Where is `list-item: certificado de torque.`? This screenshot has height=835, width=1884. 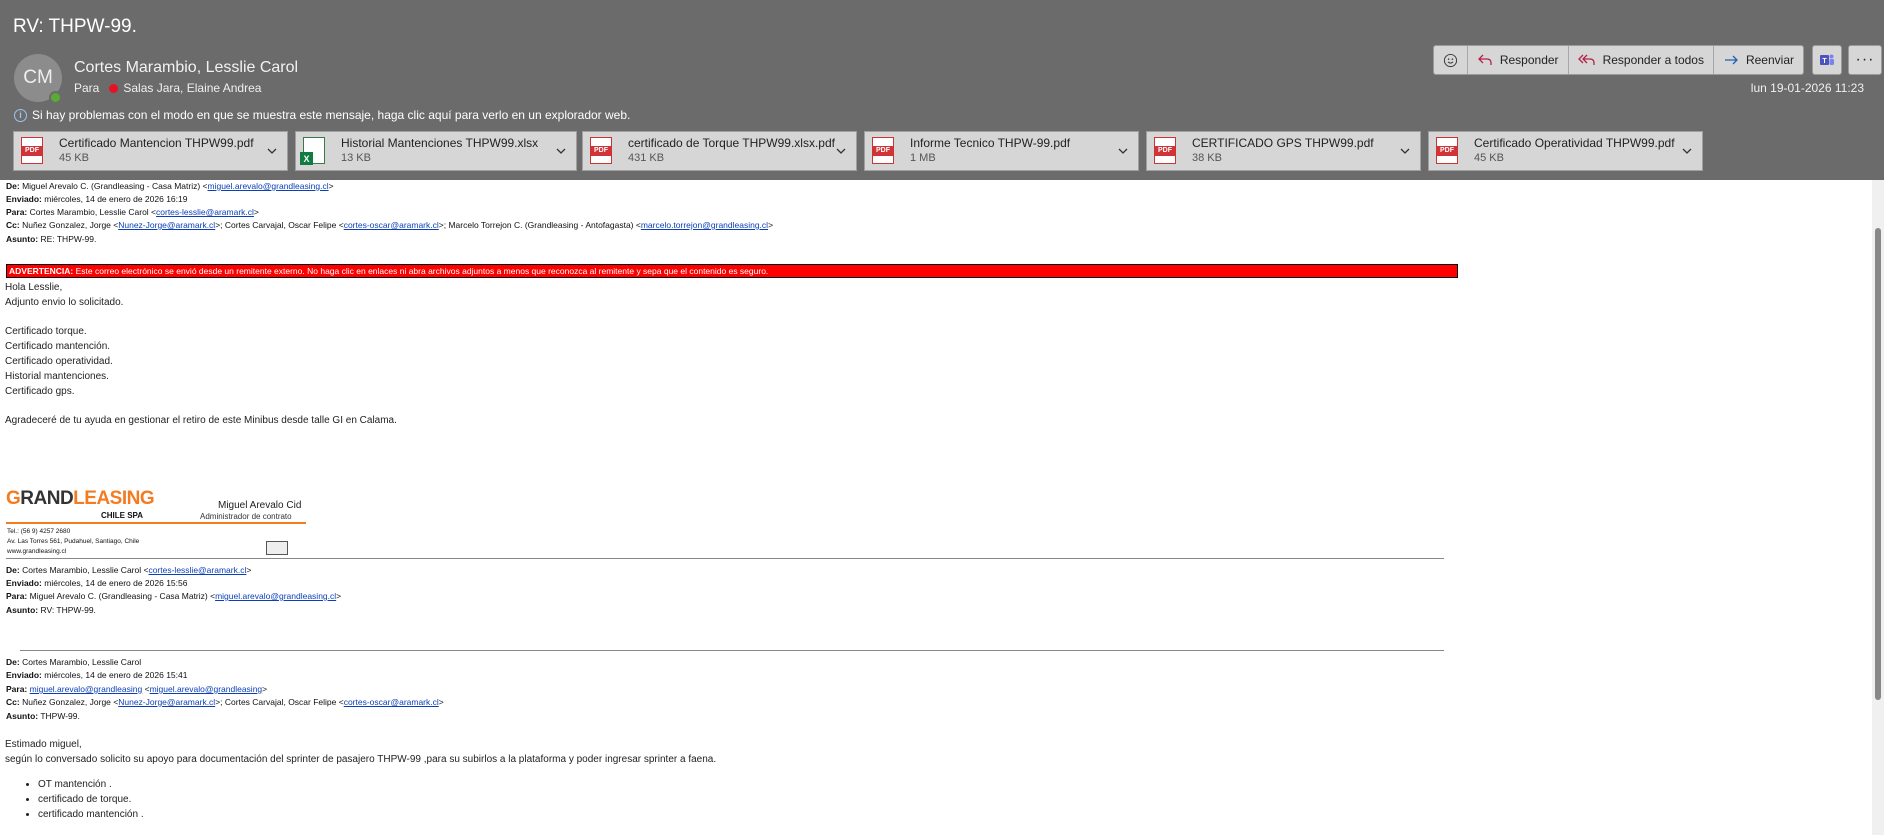
list-item: certificado de torque. is located at coordinates (91, 801).